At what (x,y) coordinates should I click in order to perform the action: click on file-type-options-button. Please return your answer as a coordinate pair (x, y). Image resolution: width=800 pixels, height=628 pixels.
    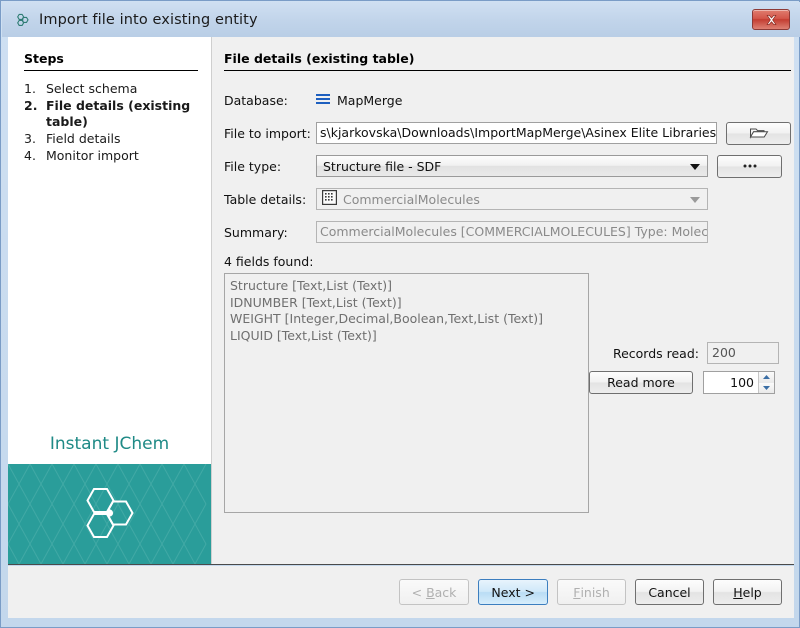
    Looking at the image, I should click on (749, 166).